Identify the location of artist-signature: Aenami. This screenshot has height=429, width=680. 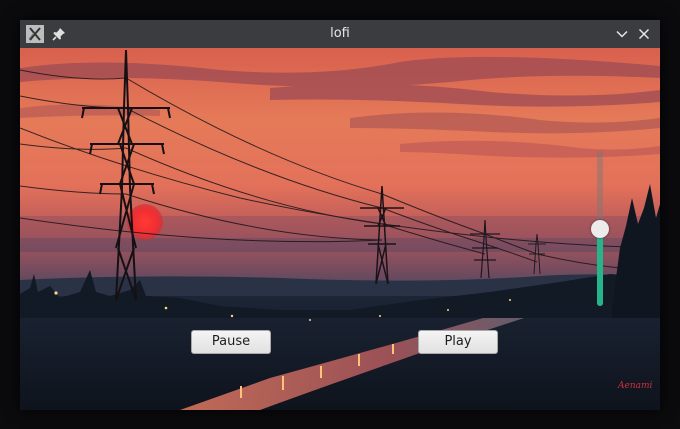
(635, 386).